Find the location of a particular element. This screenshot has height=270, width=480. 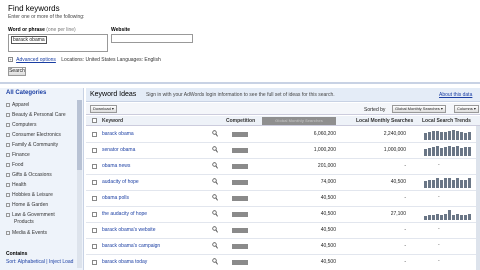

category-item: Family & Community is located at coordinates (32, 145).